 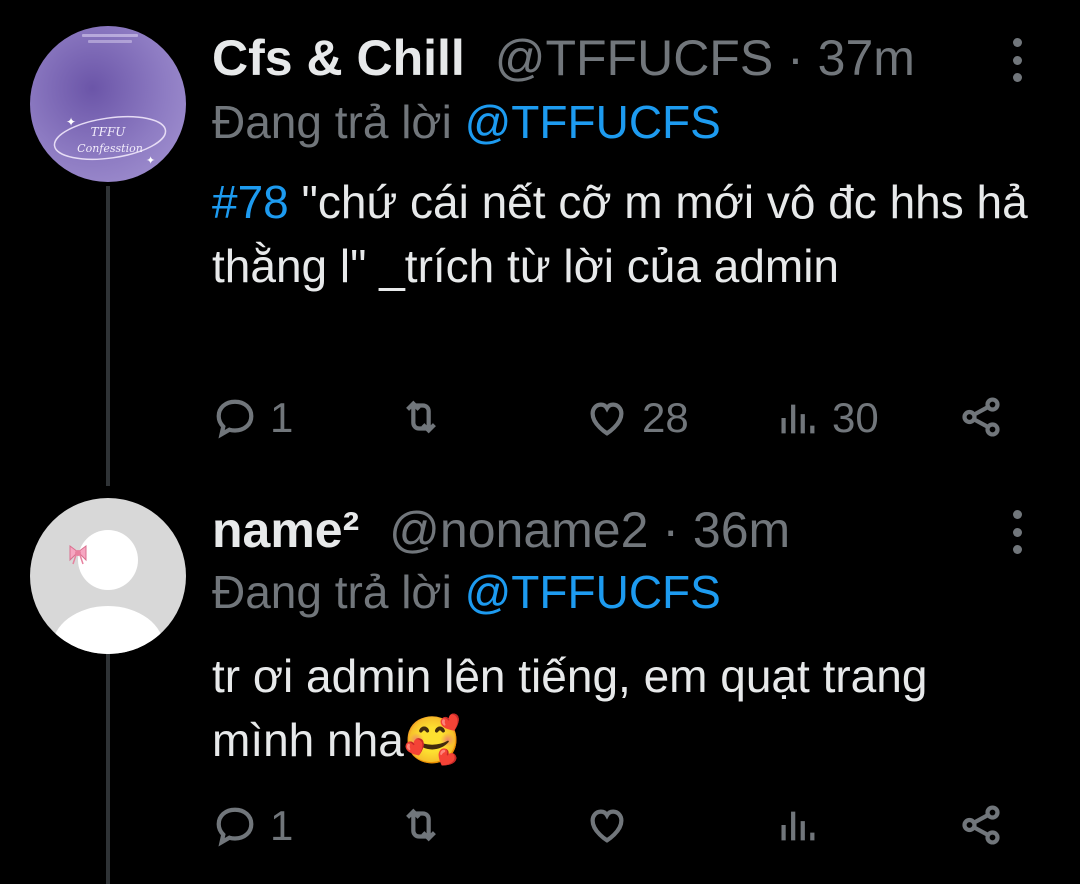 I want to click on timestamp: 36m, so click(x=741, y=530).